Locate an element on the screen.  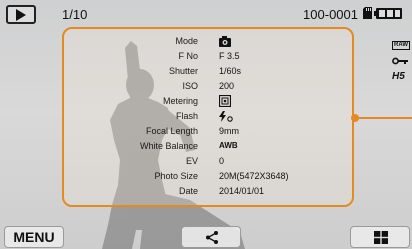
memory-card-icon is located at coordinates (367, 13).